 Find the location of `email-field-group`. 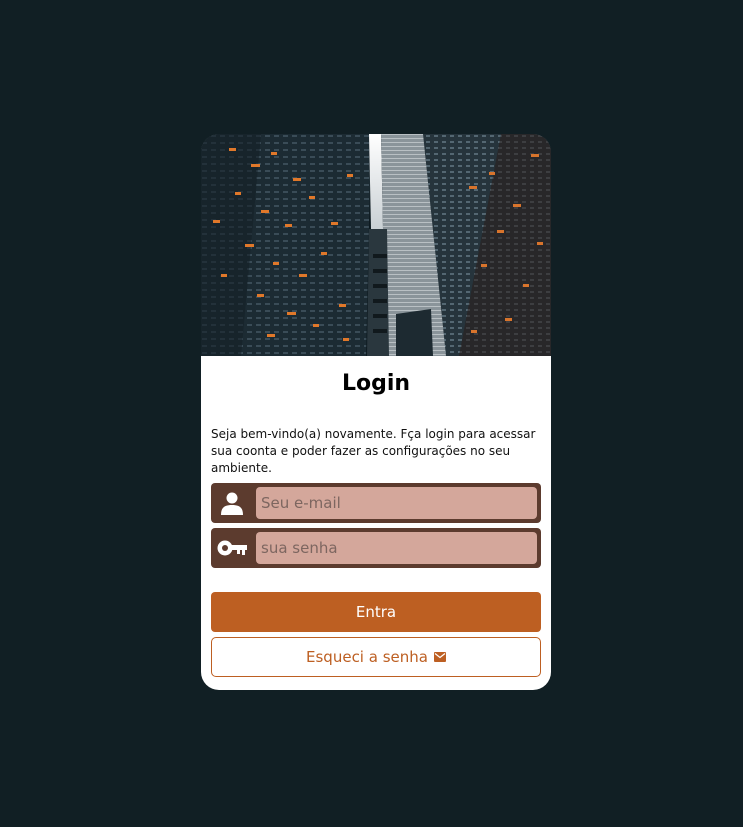

email-field-group is located at coordinates (376, 503).